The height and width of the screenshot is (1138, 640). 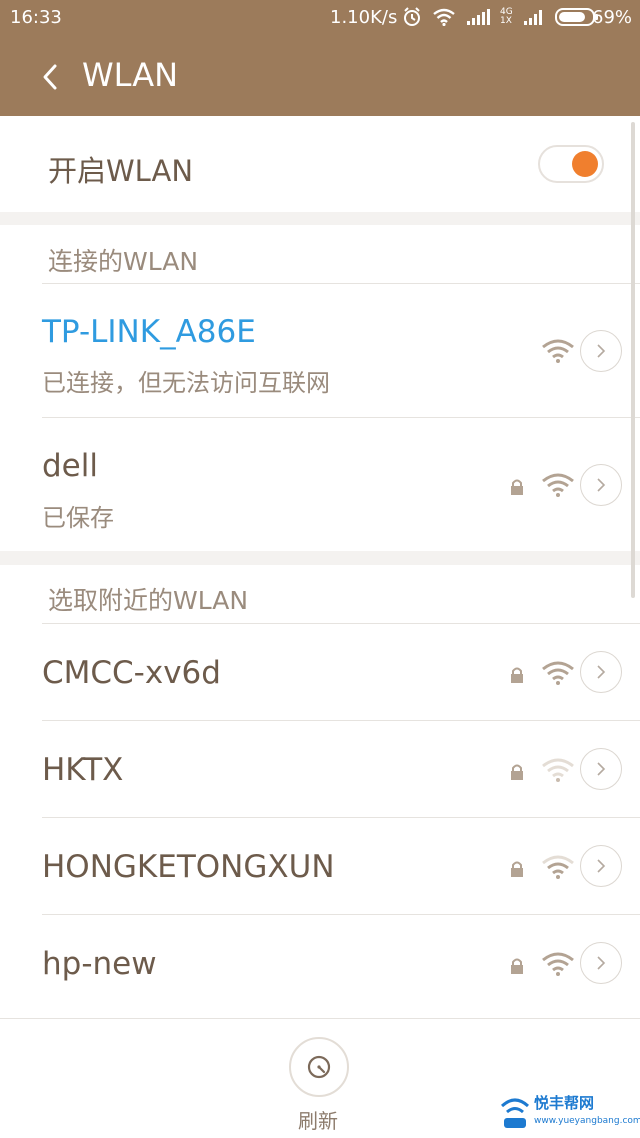 I want to click on nearby-wlan-header: 选取附近的WLAN, so click(x=148, y=600).